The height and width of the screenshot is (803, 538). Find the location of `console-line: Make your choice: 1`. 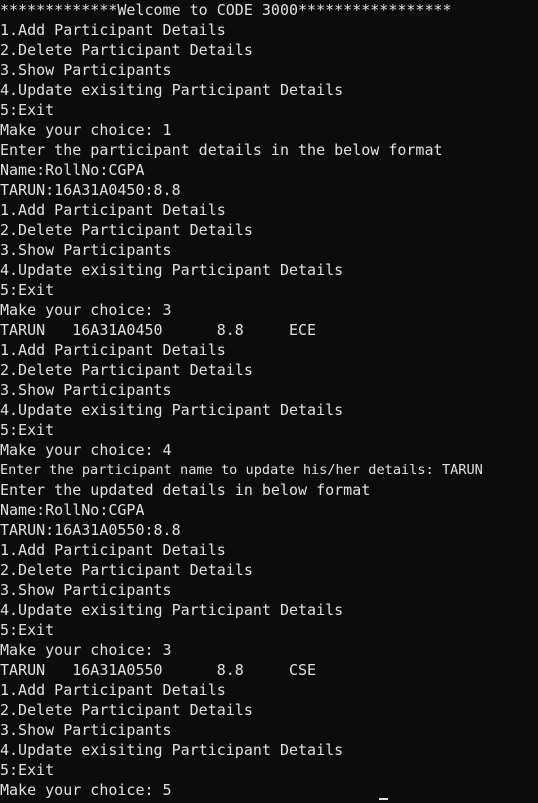

console-line: Make your choice: 1 is located at coordinates (86, 130).